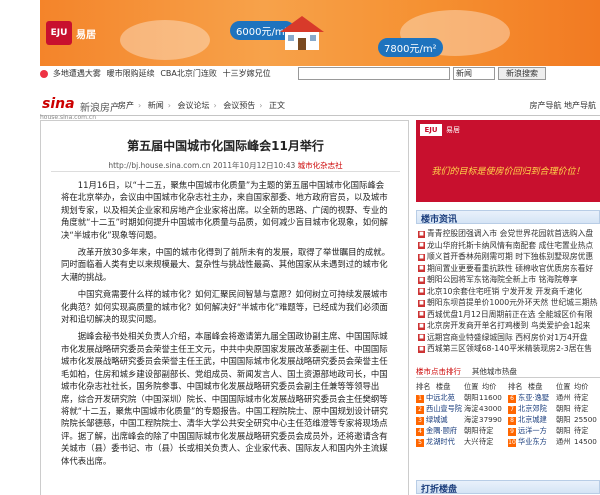 This screenshot has height=495, width=600. I want to click on table-row: 5 龙湖时代 大兴 待定 10 华业东方 通州 14500, so click(508, 442).